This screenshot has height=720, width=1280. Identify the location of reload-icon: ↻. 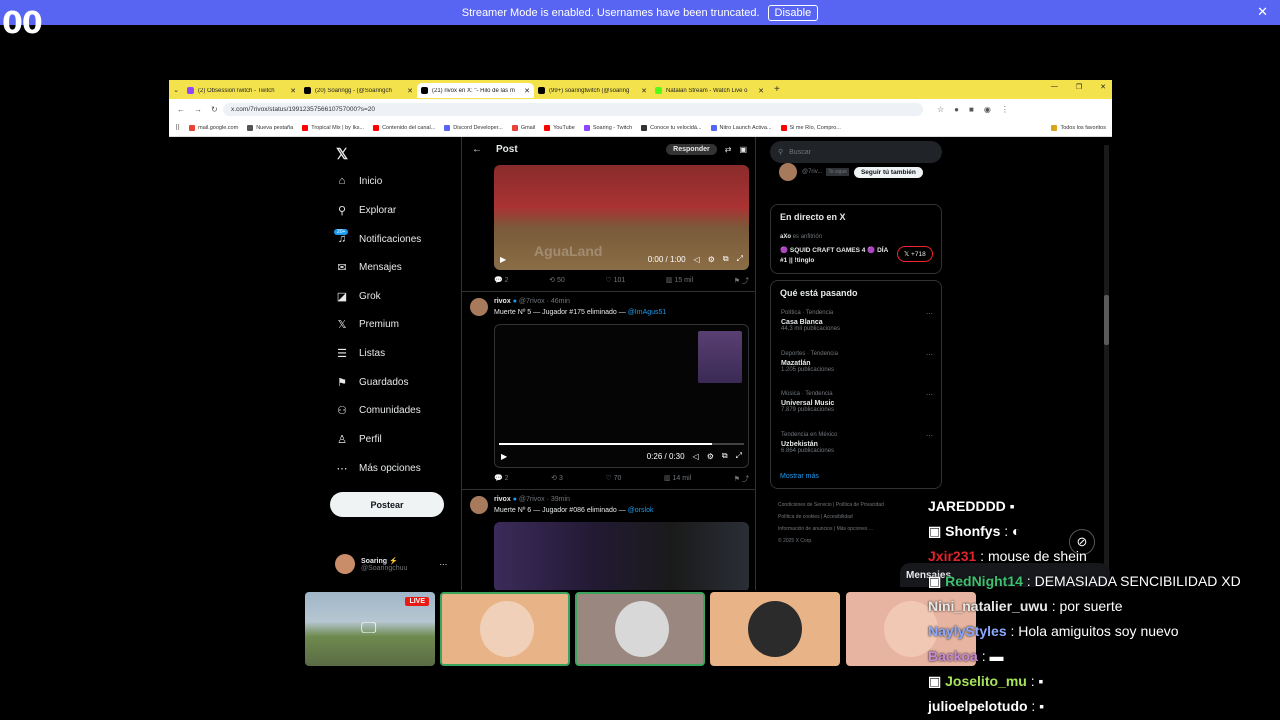
(214, 109).